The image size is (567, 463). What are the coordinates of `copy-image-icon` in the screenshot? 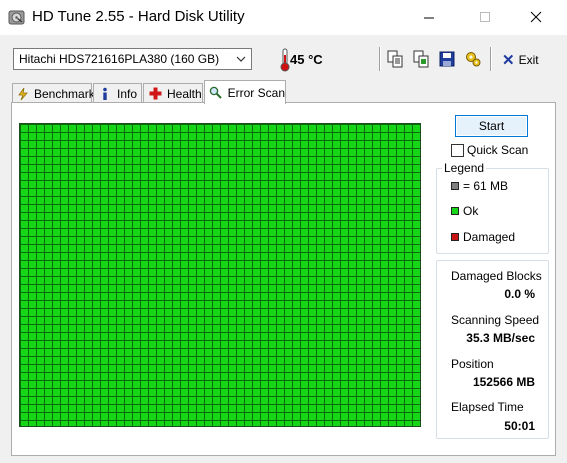 It's located at (421, 59).